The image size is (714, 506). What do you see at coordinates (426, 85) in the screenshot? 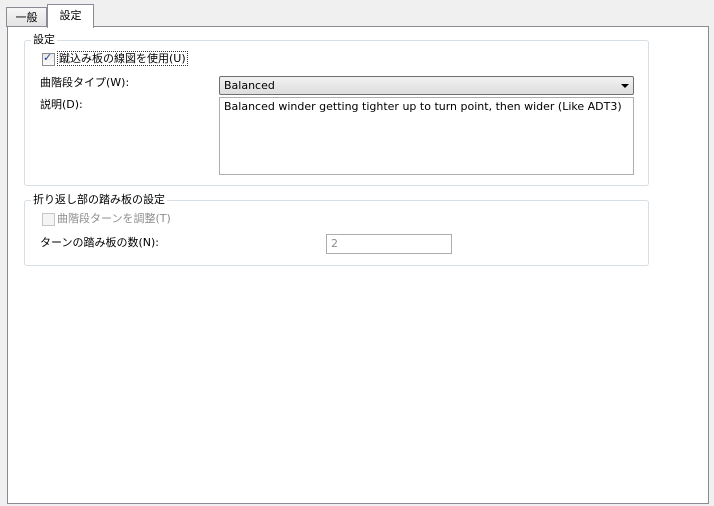
I see `curved-type-select: Balanced` at bounding box center [426, 85].